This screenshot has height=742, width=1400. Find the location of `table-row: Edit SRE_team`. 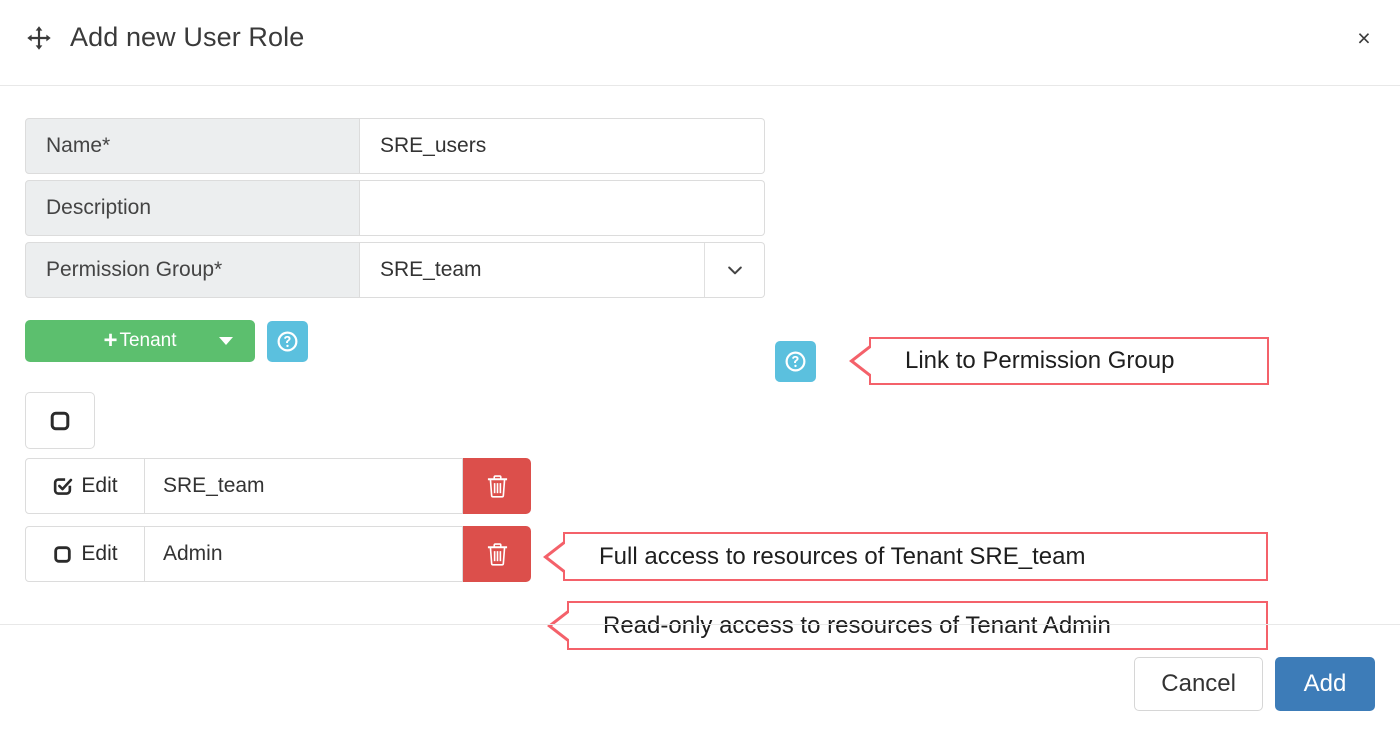

table-row: Edit SRE_team is located at coordinates (278, 486).